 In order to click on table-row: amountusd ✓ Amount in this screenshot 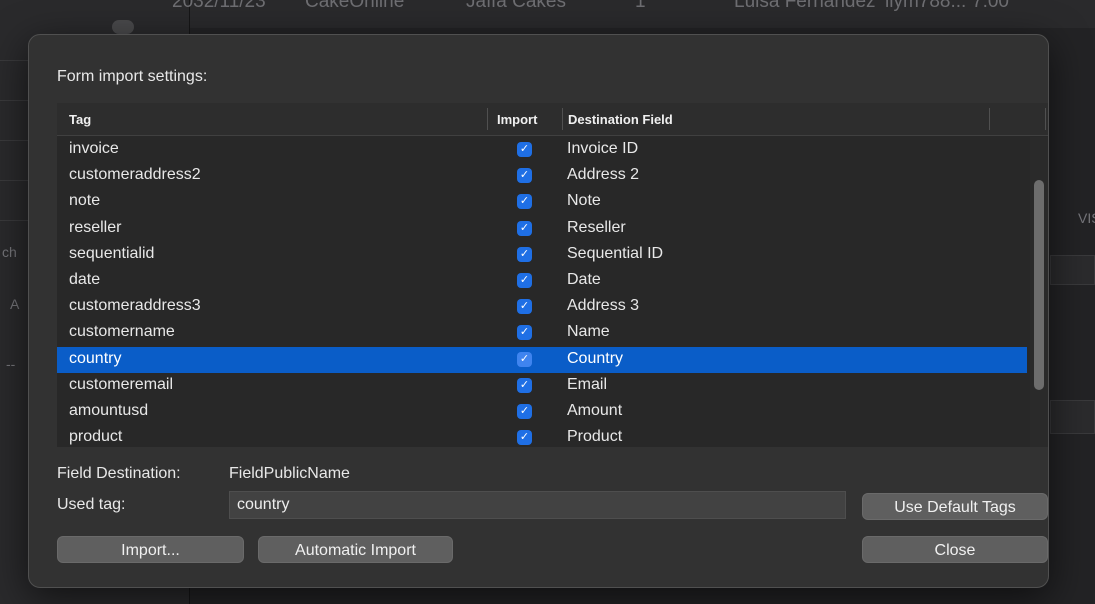, I will do `click(542, 412)`.